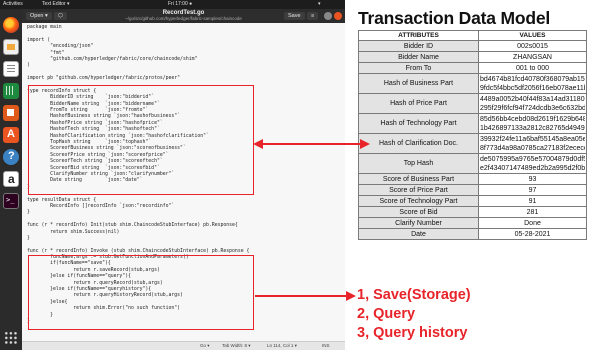 This screenshot has width=590, height=350. I want to click on struct-arrow-right-head, so click(365, 144).